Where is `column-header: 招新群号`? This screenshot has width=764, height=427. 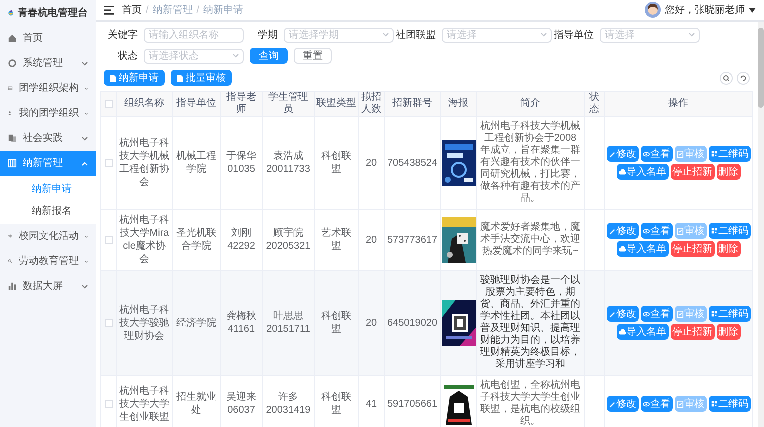 column-header: 招新群号 is located at coordinates (412, 103).